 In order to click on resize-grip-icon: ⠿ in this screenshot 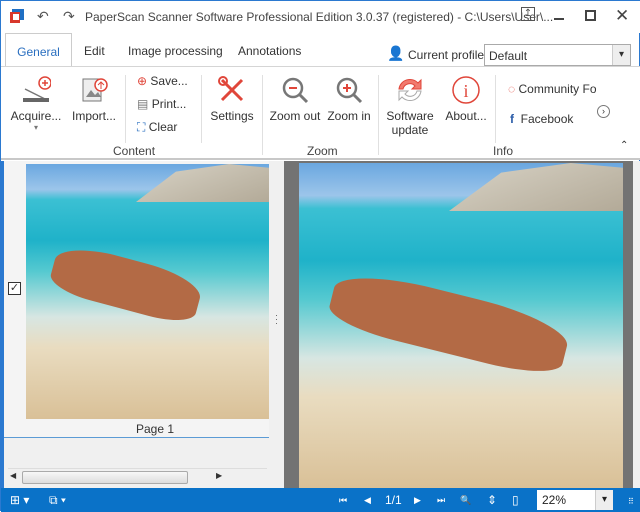, I will do `click(631, 501)`.